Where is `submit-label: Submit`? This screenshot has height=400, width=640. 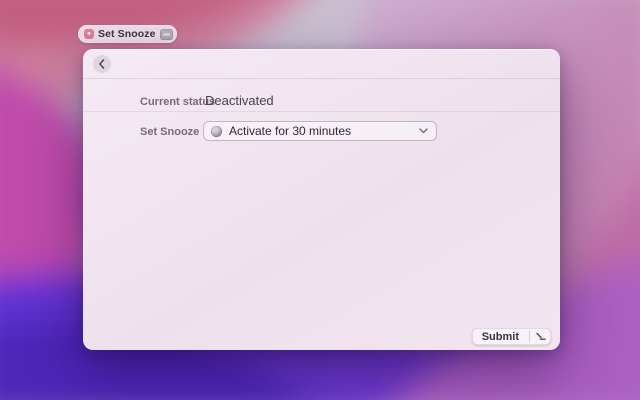 submit-label: Submit is located at coordinates (500, 336).